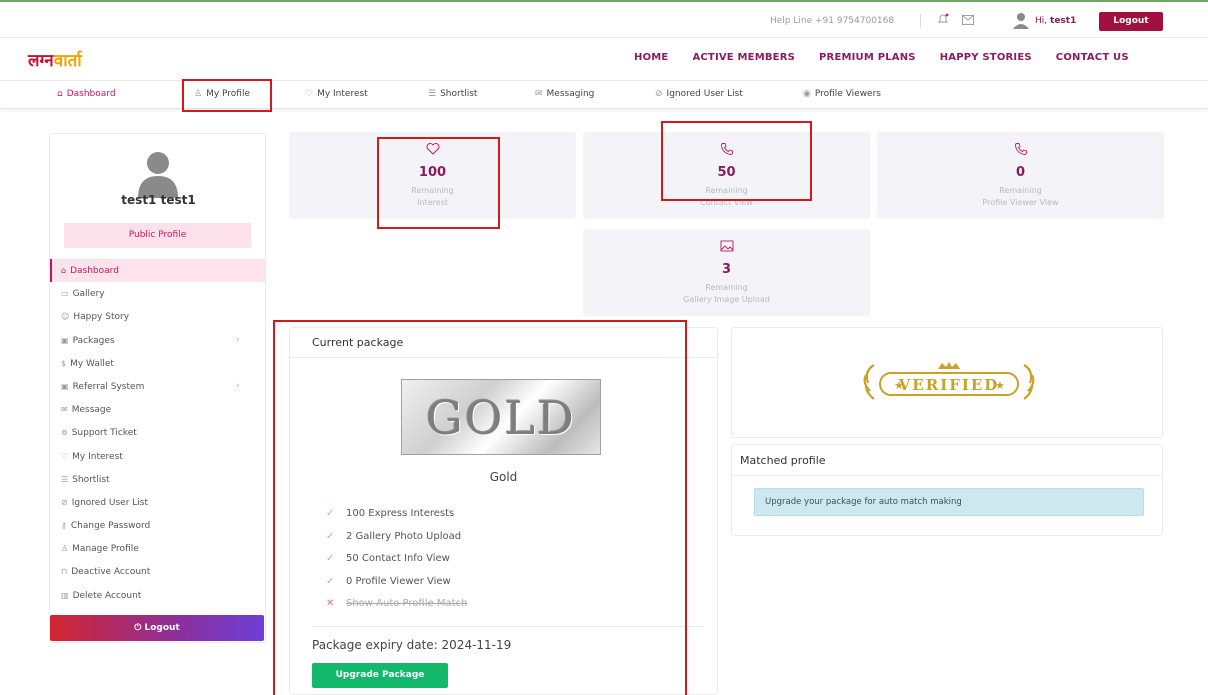 This screenshot has height=695, width=1208. Describe the element at coordinates (704, 94) in the screenshot. I see `subnav-label: Ignored User List` at that location.